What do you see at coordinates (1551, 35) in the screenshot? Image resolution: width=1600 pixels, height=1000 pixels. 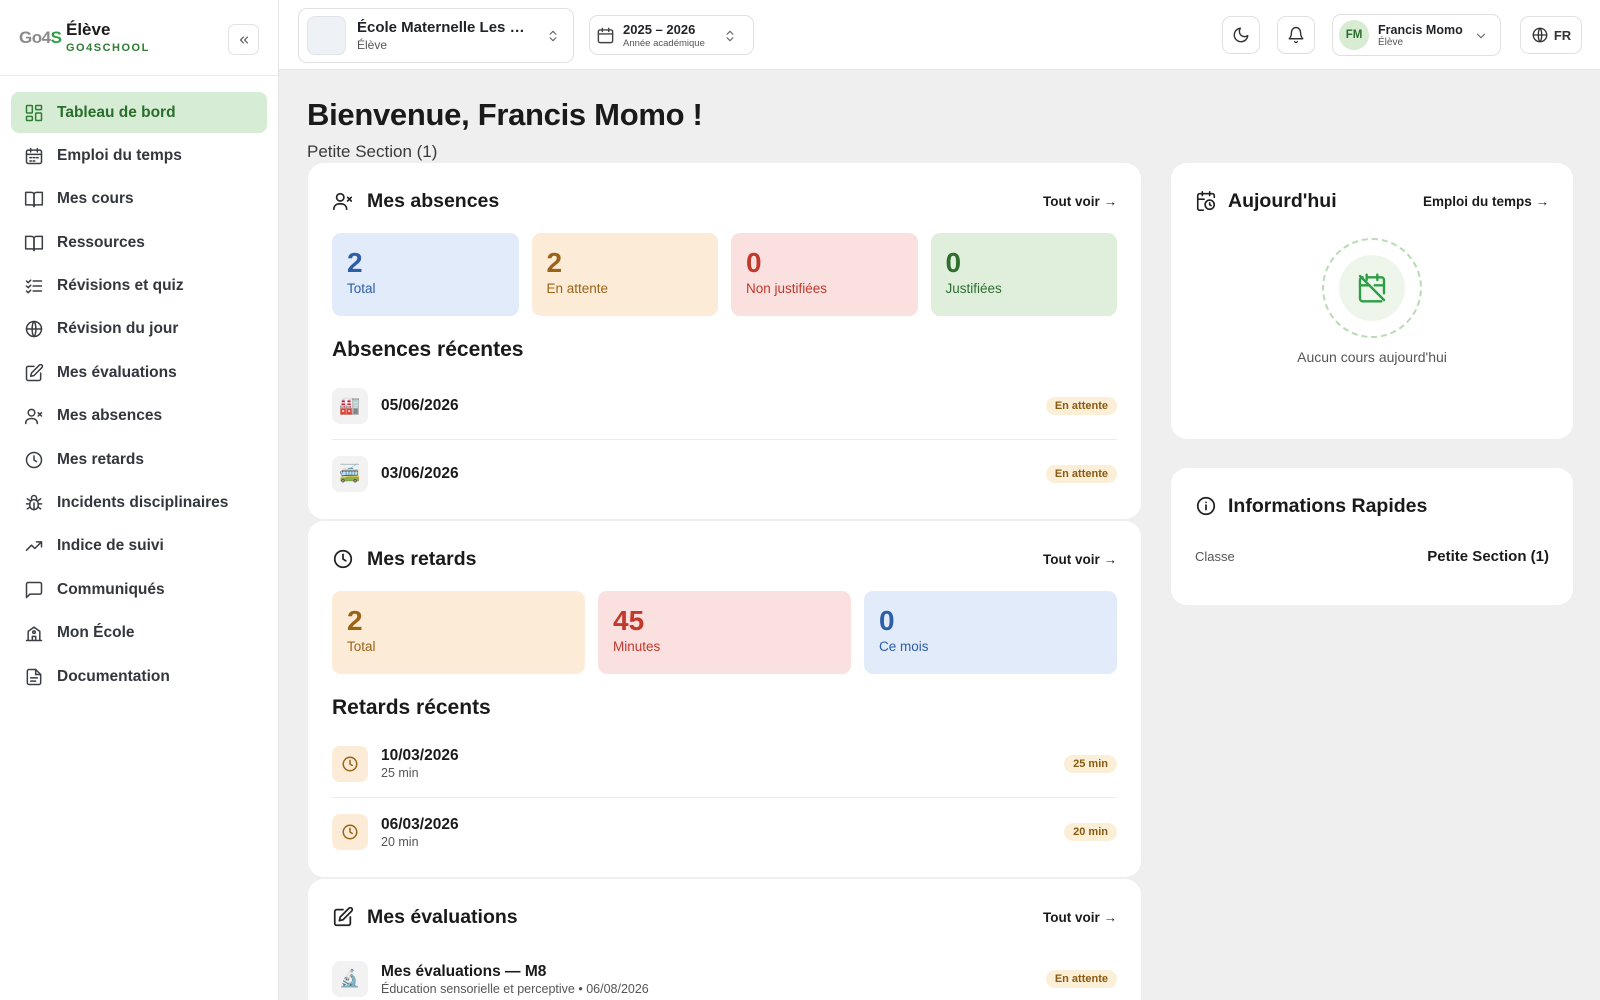 I see `language-button: FR` at bounding box center [1551, 35].